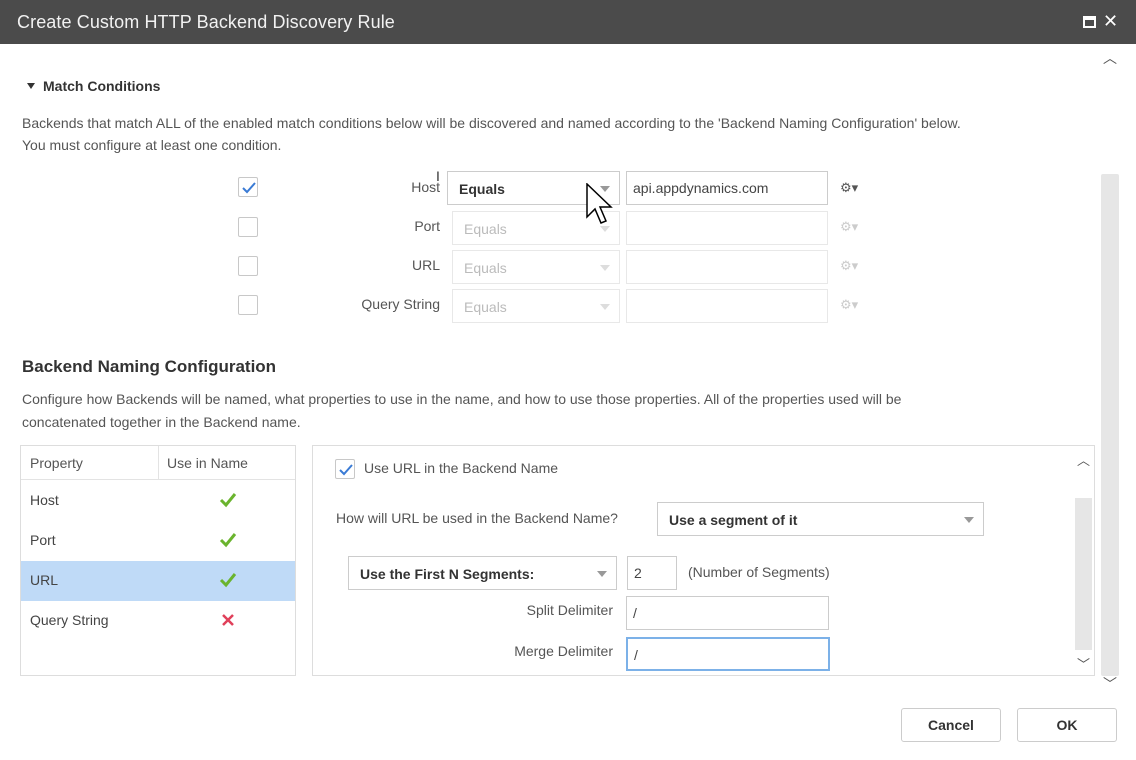  Describe the element at coordinates (248, 227) in the screenshot. I see `port-condition-checkbox` at that location.